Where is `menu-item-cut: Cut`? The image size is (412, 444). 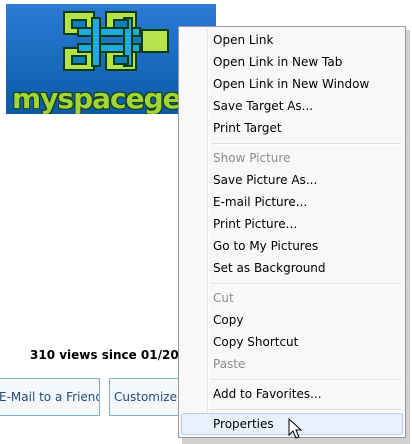 menu-item-cut: Cut is located at coordinates (223, 298).